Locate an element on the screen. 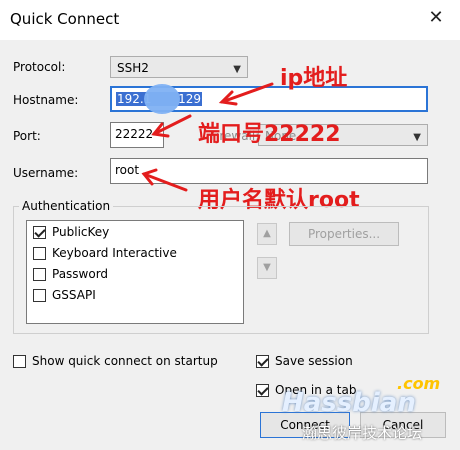  annotation-ip: ip地址 is located at coordinates (314, 78).